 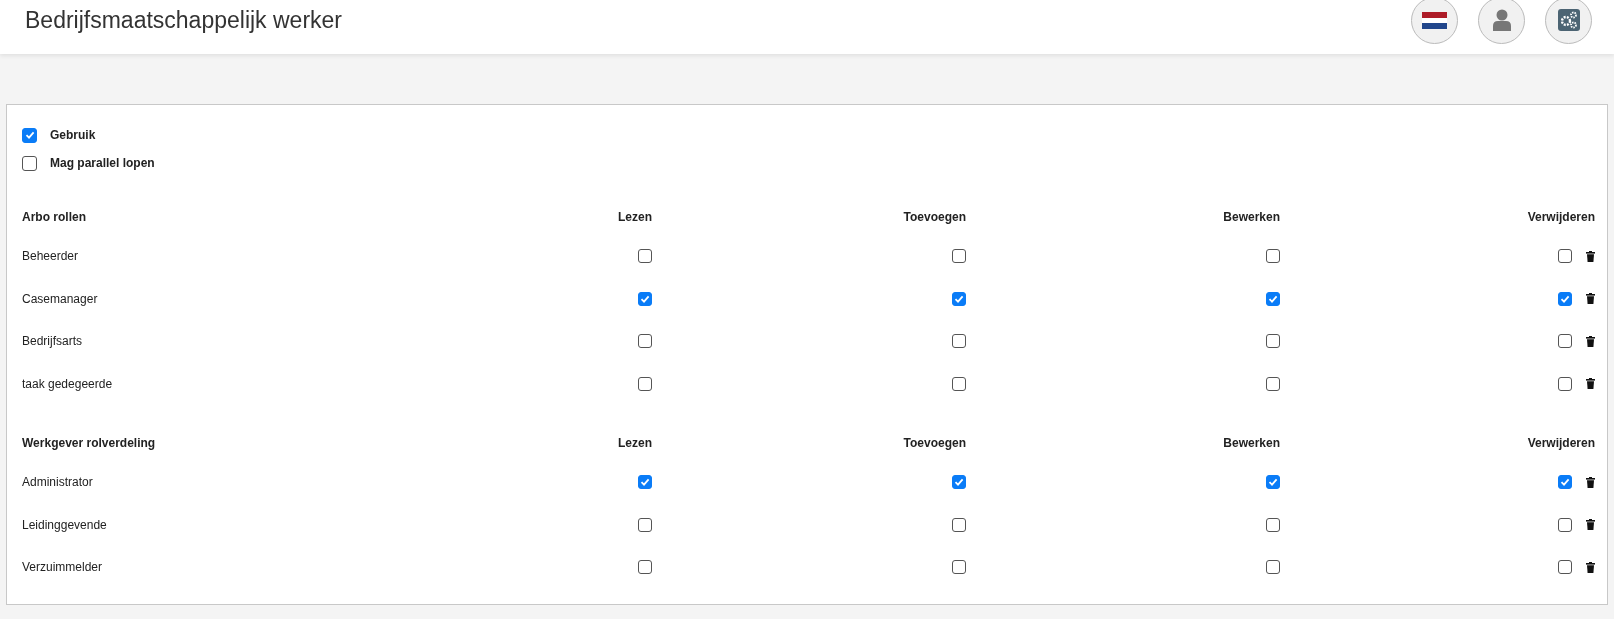 What do you see at coordinates (62, 567) in the screenshot?
I see `role-name: Verzuimmelder` at bounding box center [62, 567].